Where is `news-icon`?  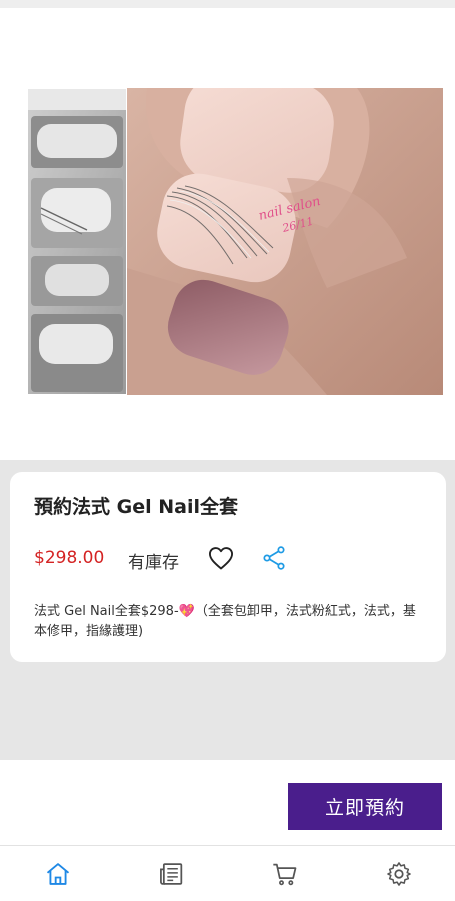 news-icon is located at coordinates (172, 874).